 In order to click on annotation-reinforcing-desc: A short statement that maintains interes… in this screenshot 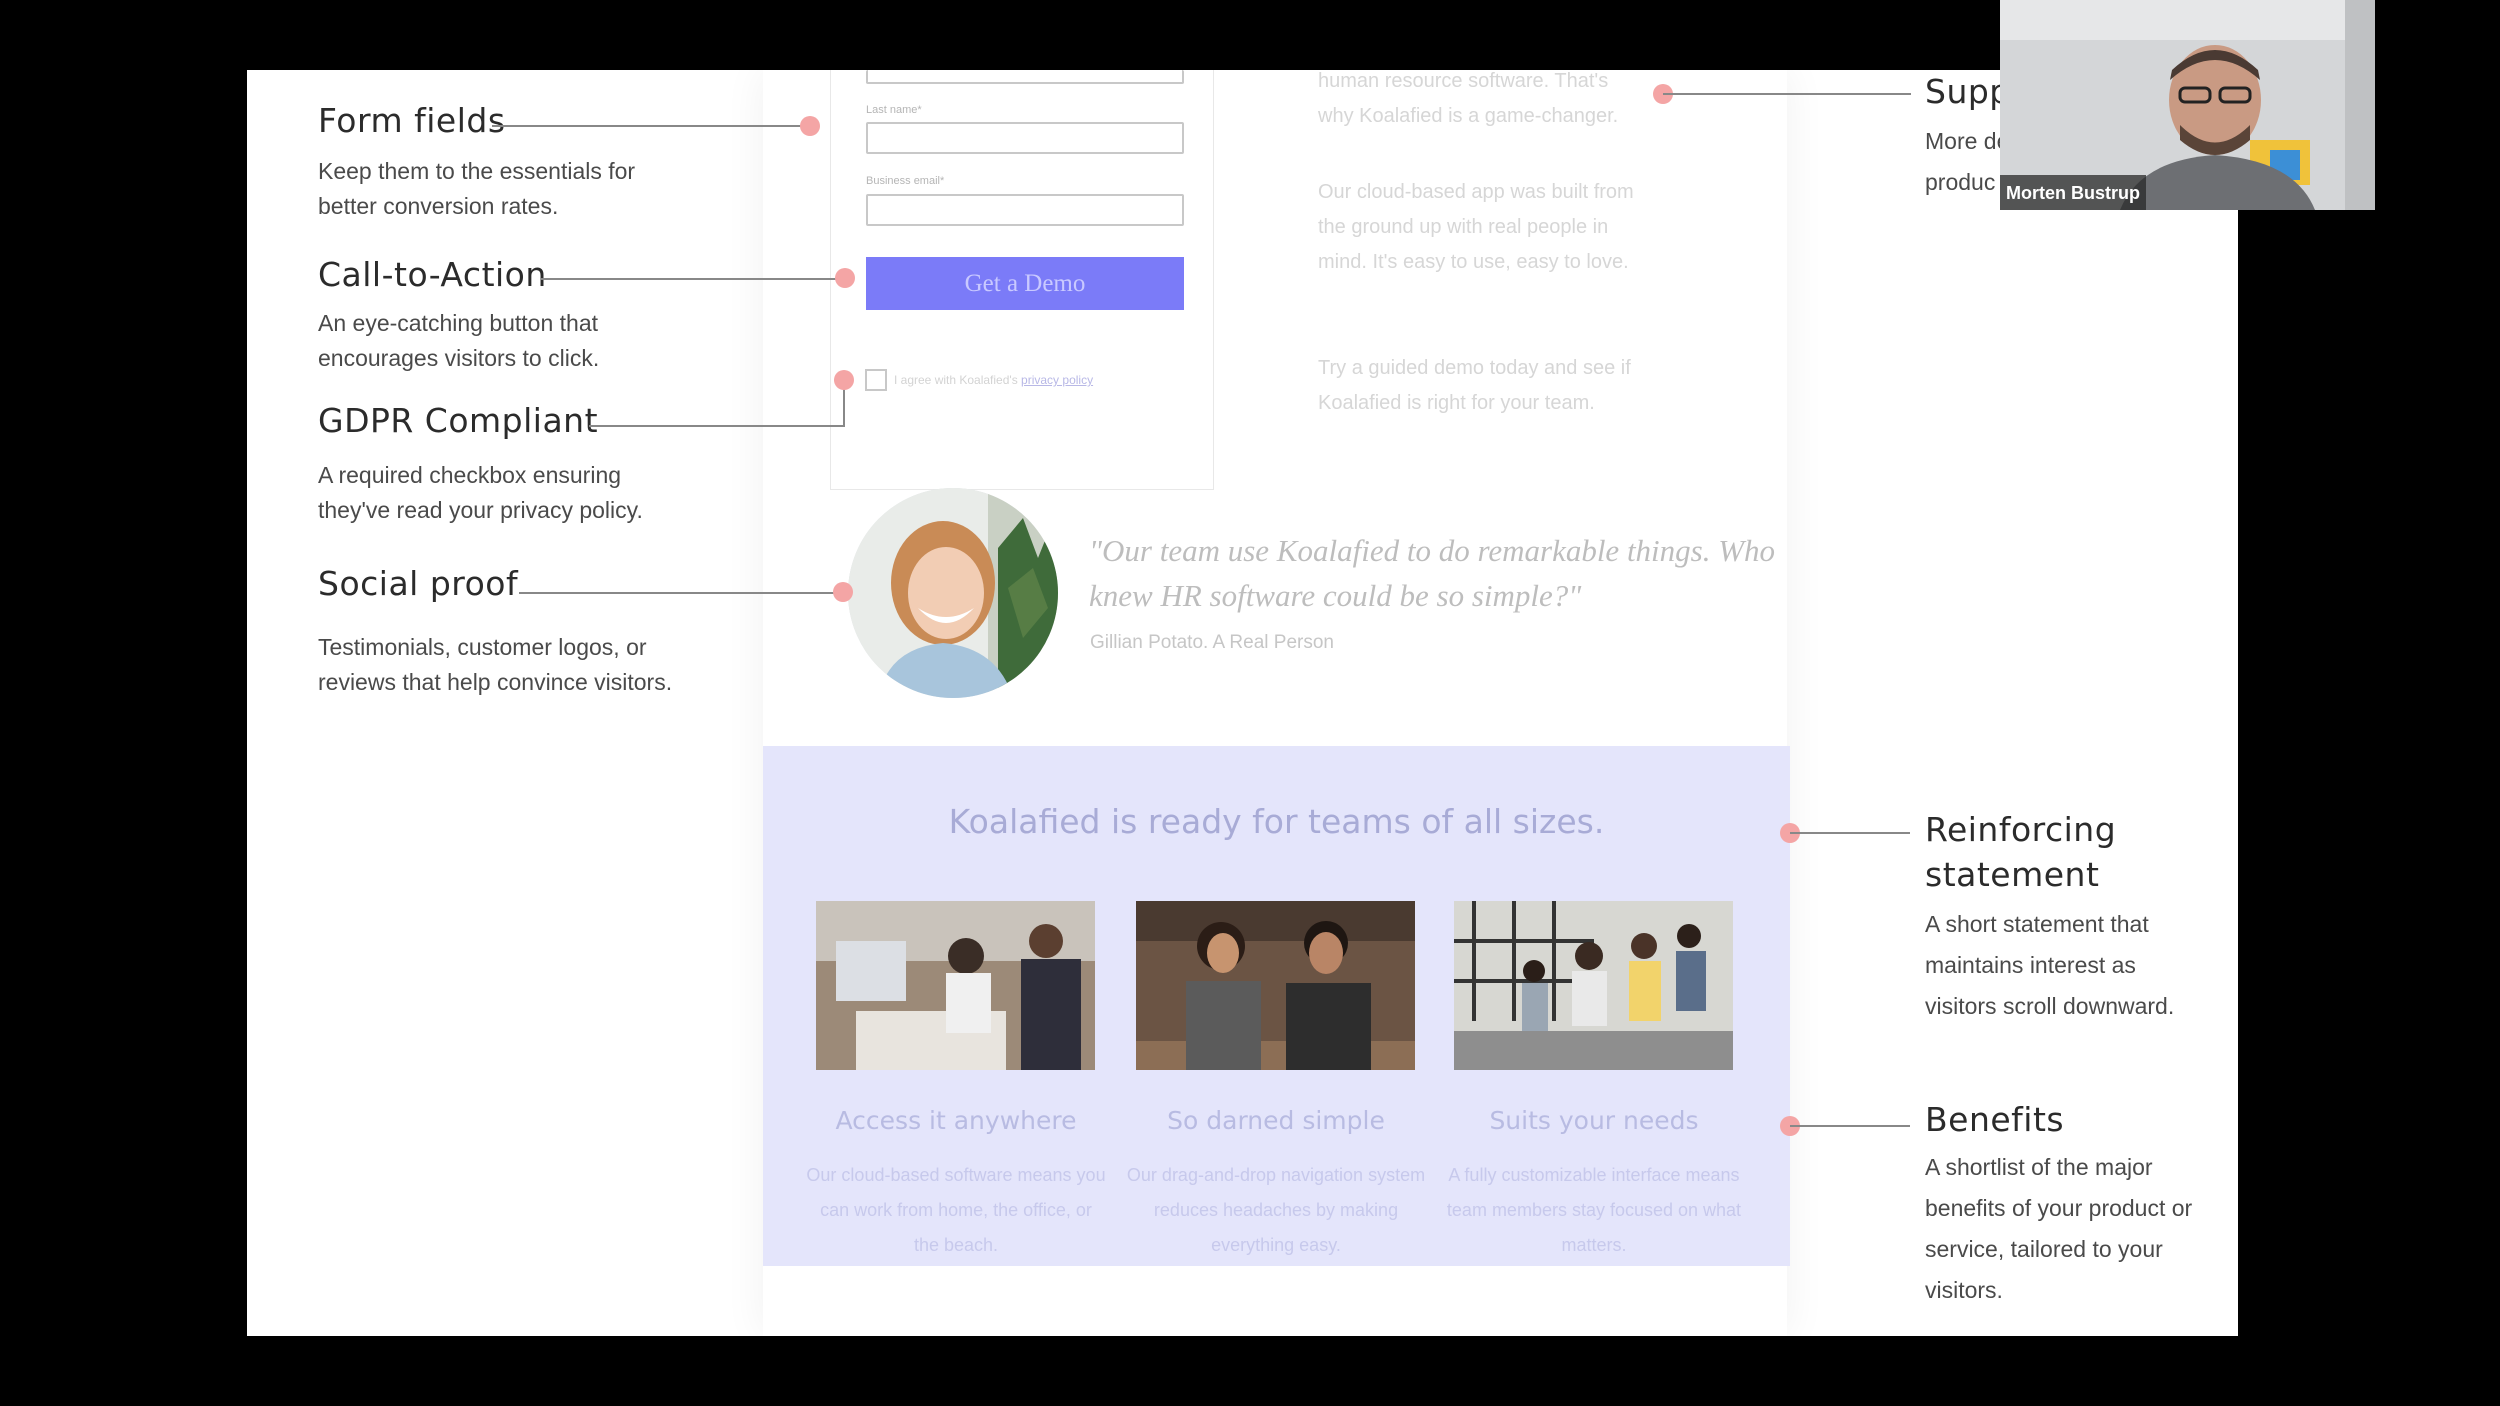, I will do `click(2050, 965)`.